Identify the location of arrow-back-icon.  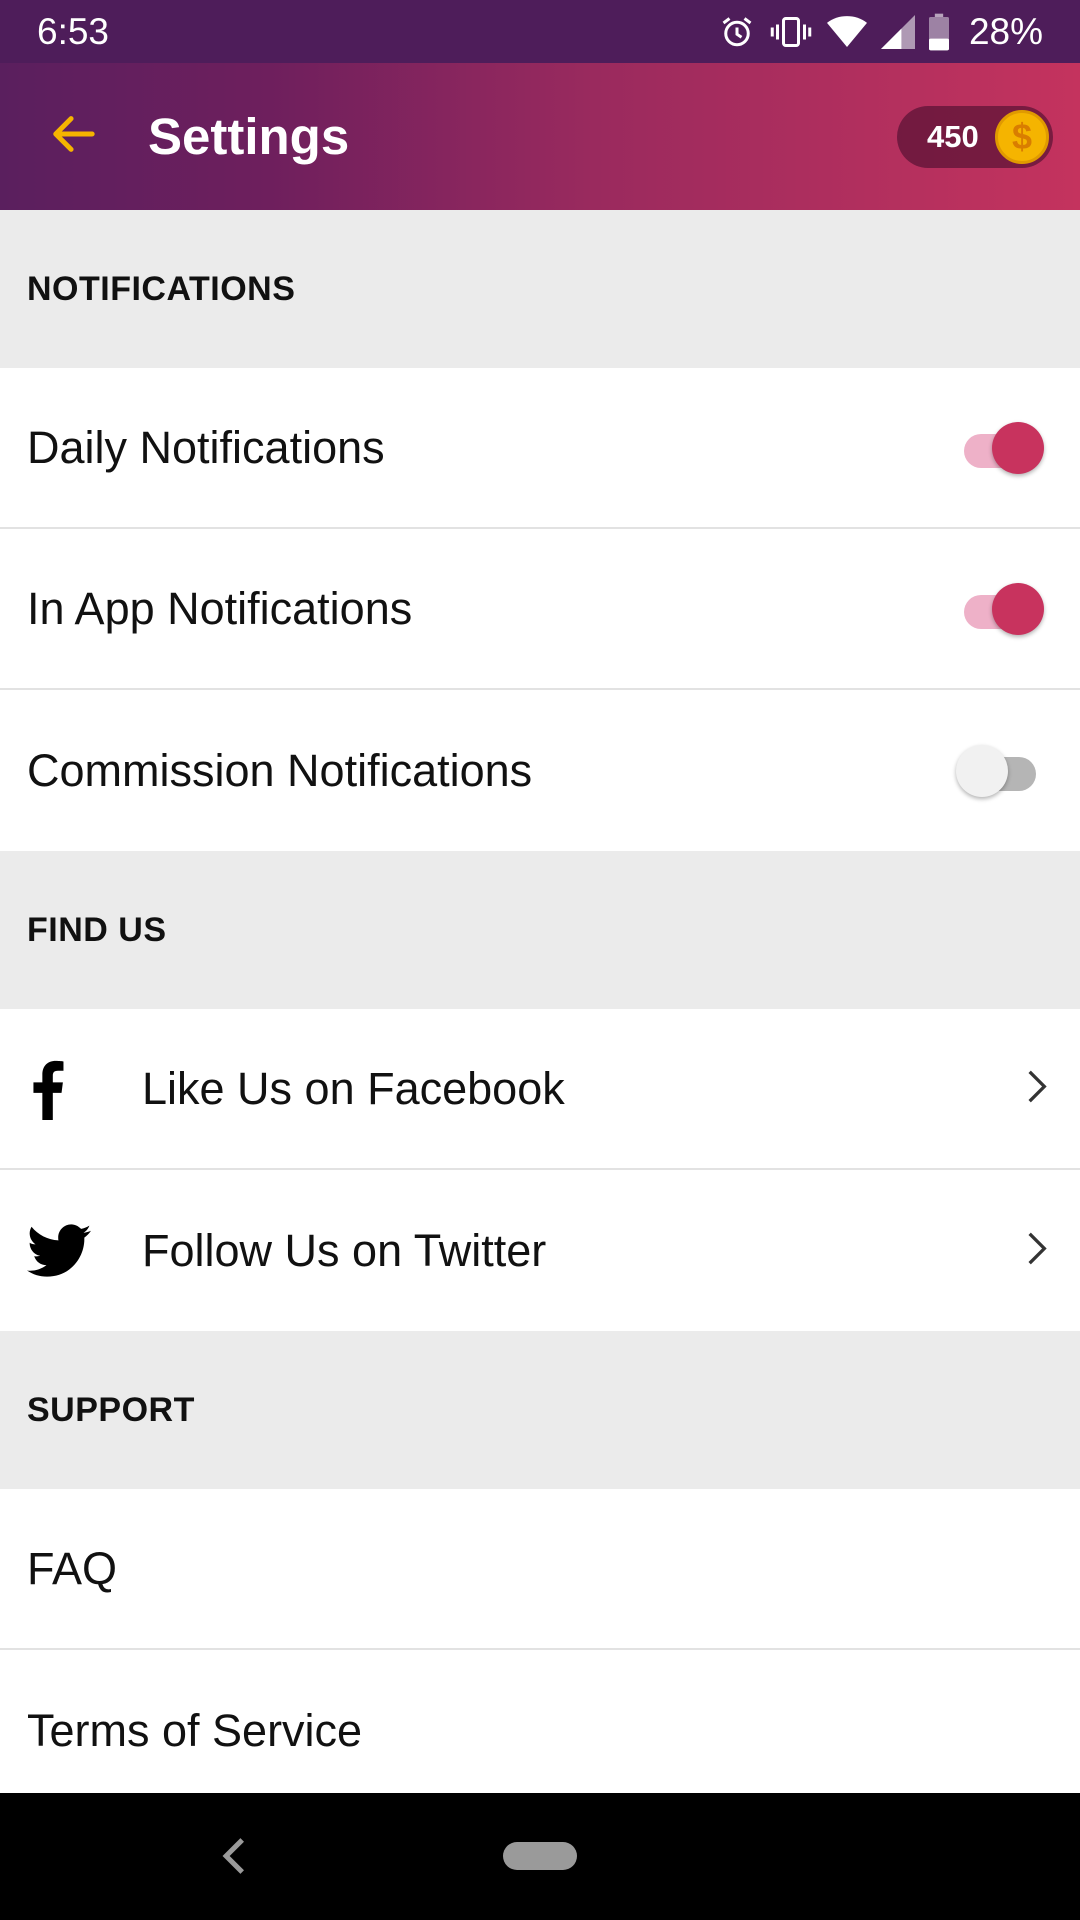
(73, 136).